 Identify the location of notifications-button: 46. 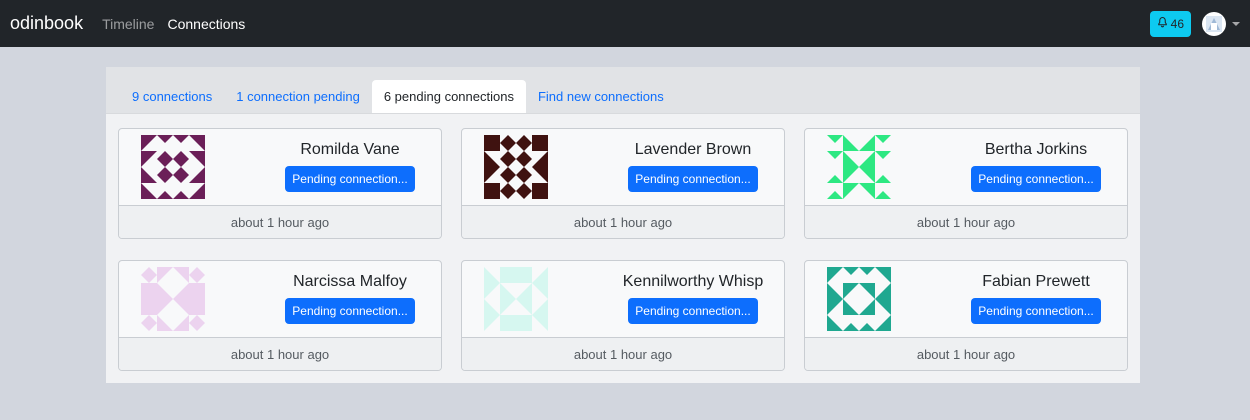
(1170, 23).